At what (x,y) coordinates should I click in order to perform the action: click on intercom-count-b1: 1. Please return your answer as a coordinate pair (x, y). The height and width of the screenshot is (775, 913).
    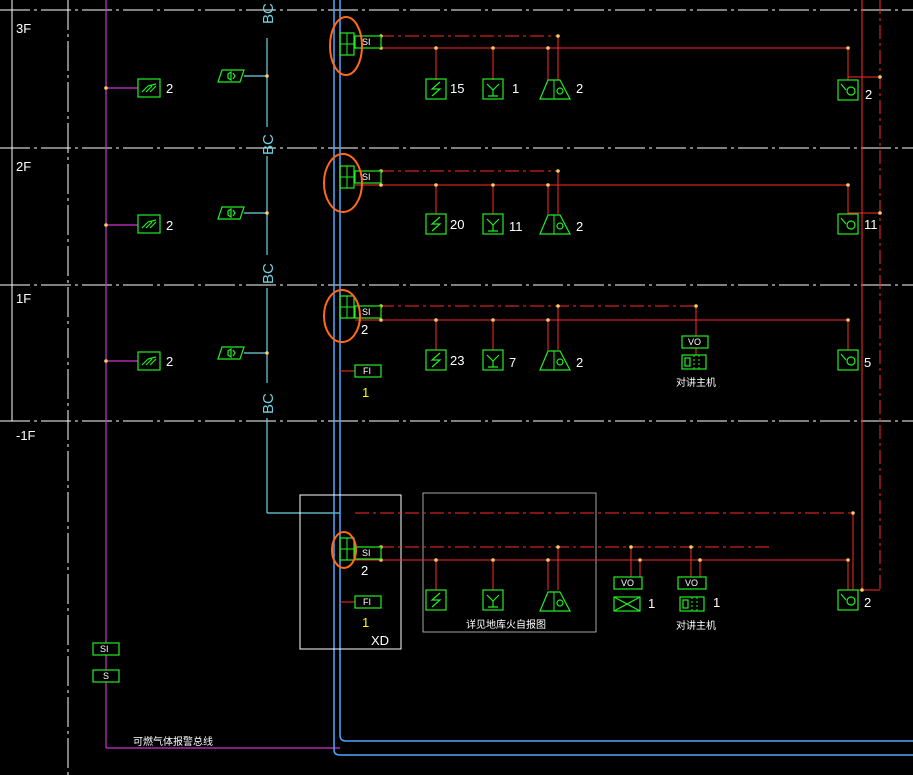
    Looking at the image, I should click on (716, 602).